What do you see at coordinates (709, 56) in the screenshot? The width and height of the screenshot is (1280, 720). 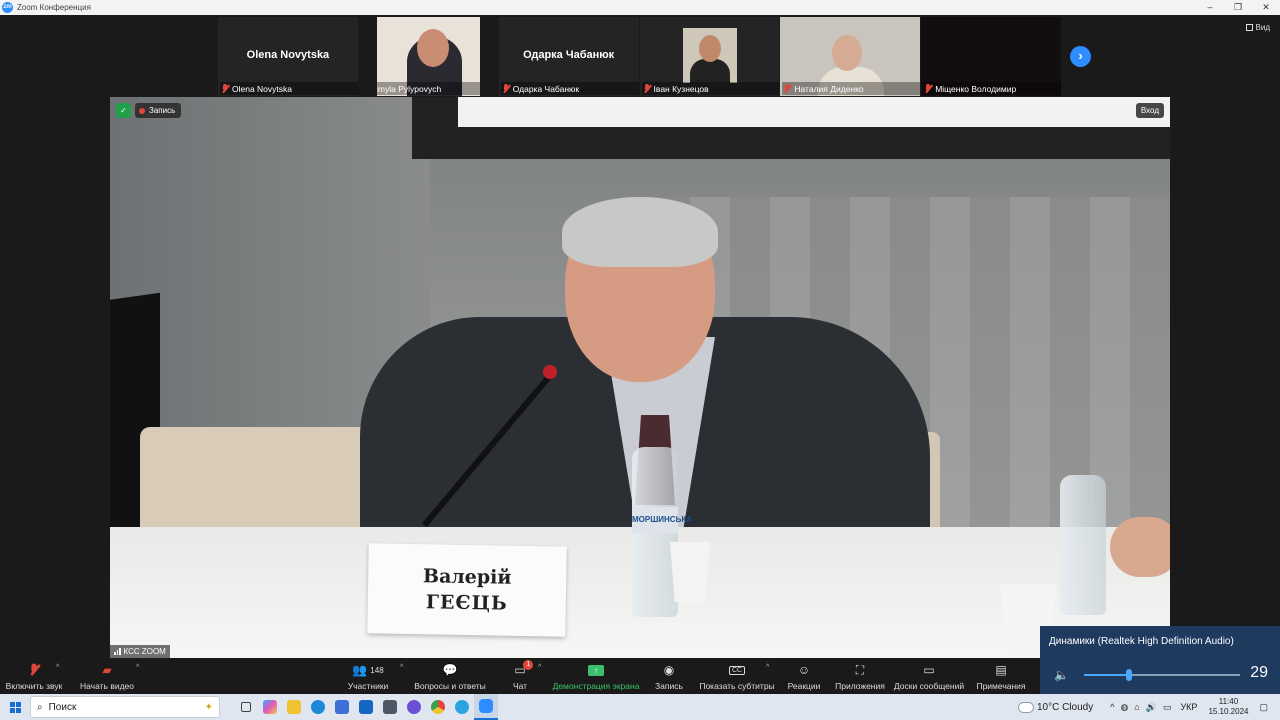 I see `participant-tile: Іван Кузнецов` at bounding box center [709, 56].